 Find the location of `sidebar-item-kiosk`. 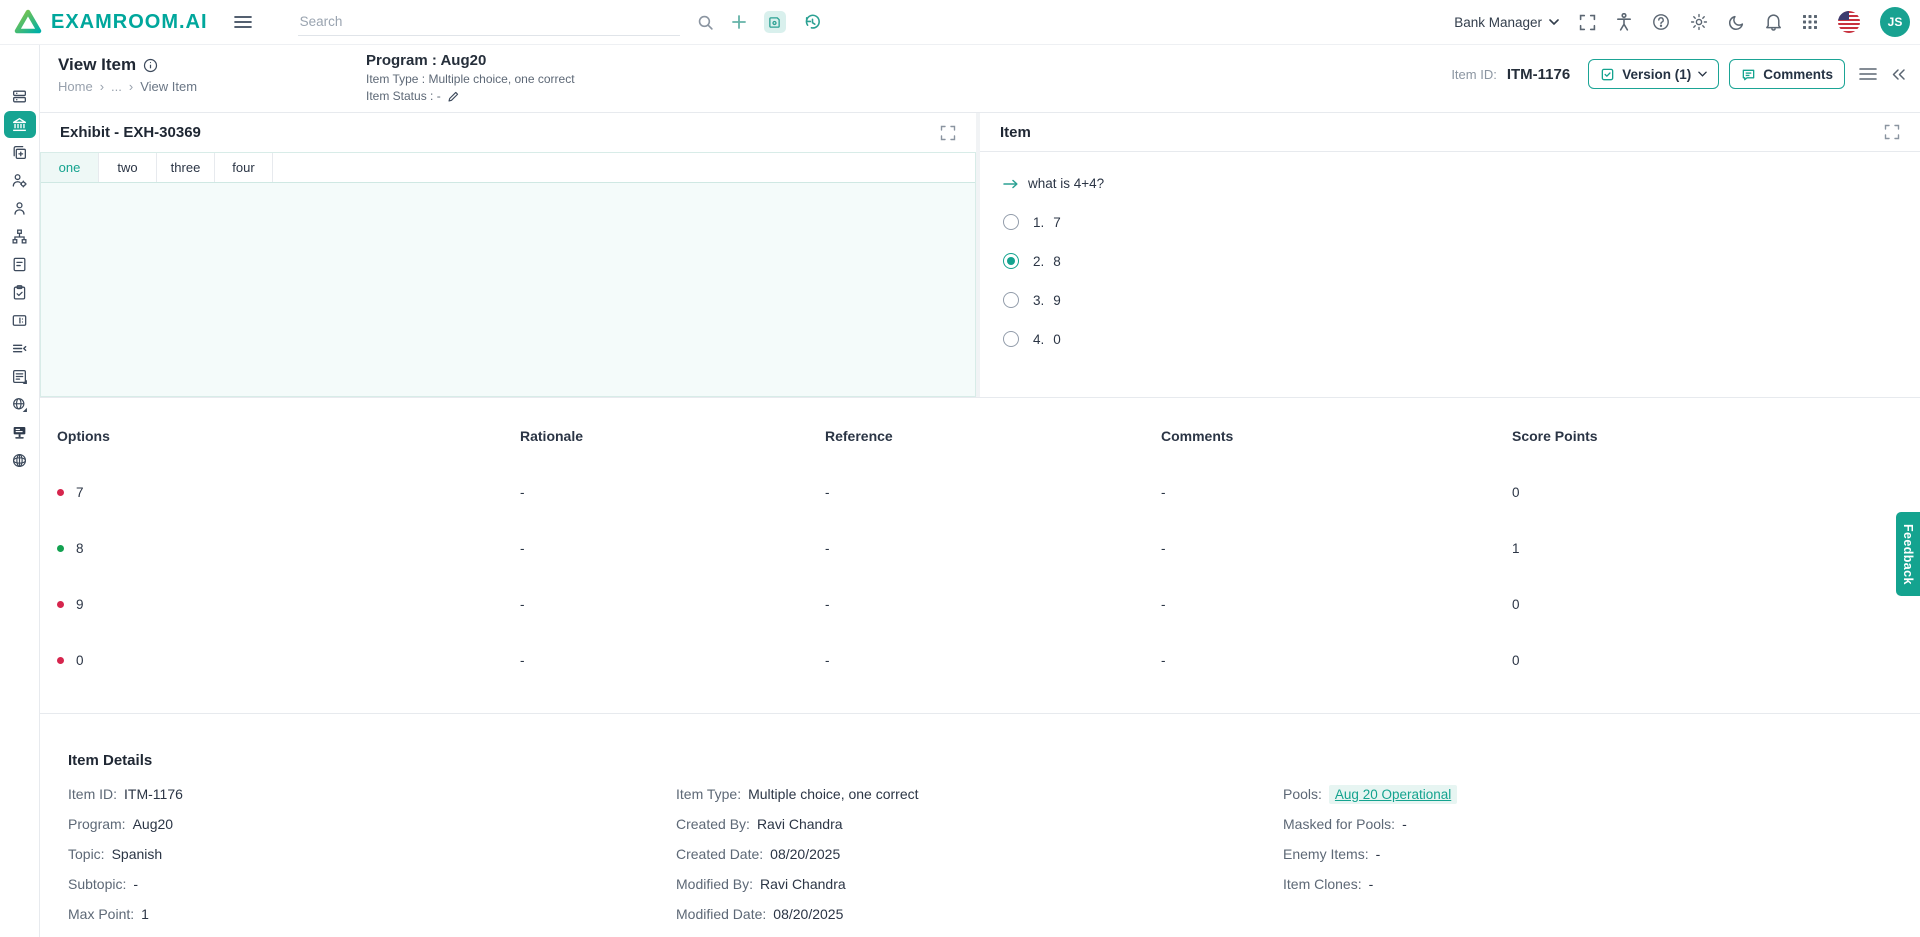

sidebar-item-kiosk is located at coordinates (20, 432).